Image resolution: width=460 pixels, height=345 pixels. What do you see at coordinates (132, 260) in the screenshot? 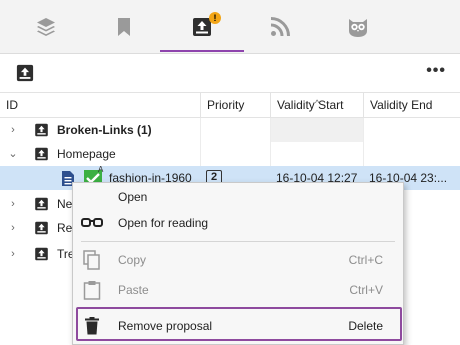
I see `menu-item-label: Copy` at bounding box center [132, 260].